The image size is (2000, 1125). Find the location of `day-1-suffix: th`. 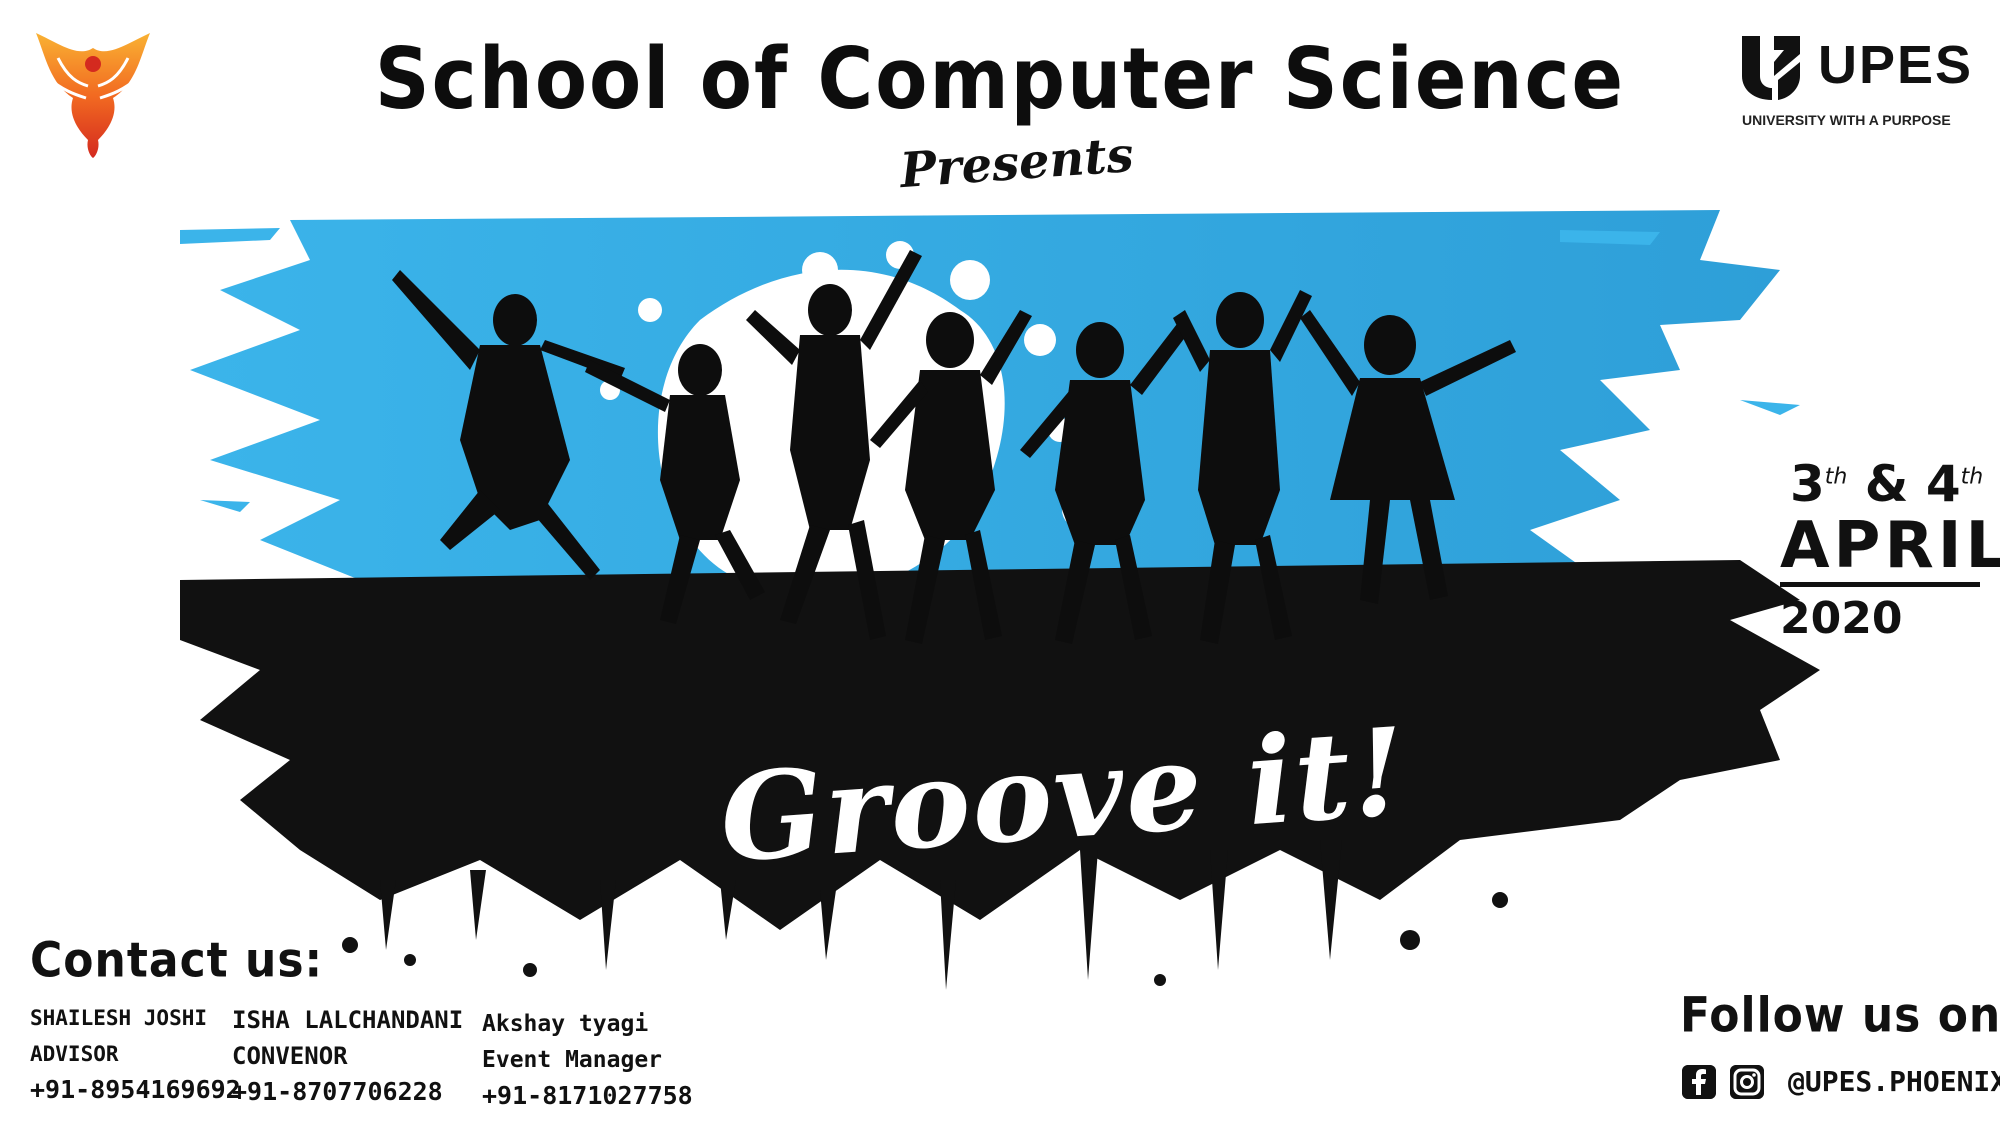

day-1-suffix: th is located at coordinates (1836, 477).